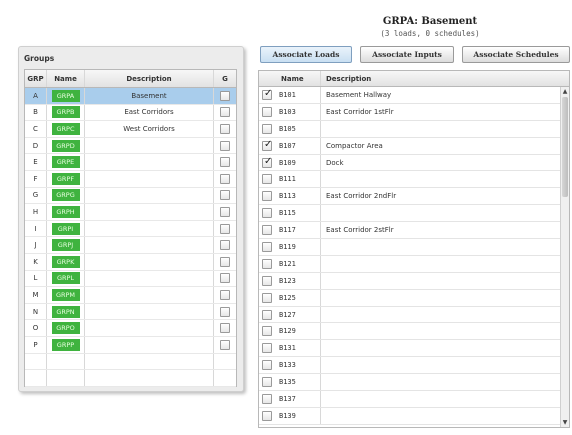  Describe the element at coordinates (414, 281) in the screenshot. I see `load-row: B123` at that location.